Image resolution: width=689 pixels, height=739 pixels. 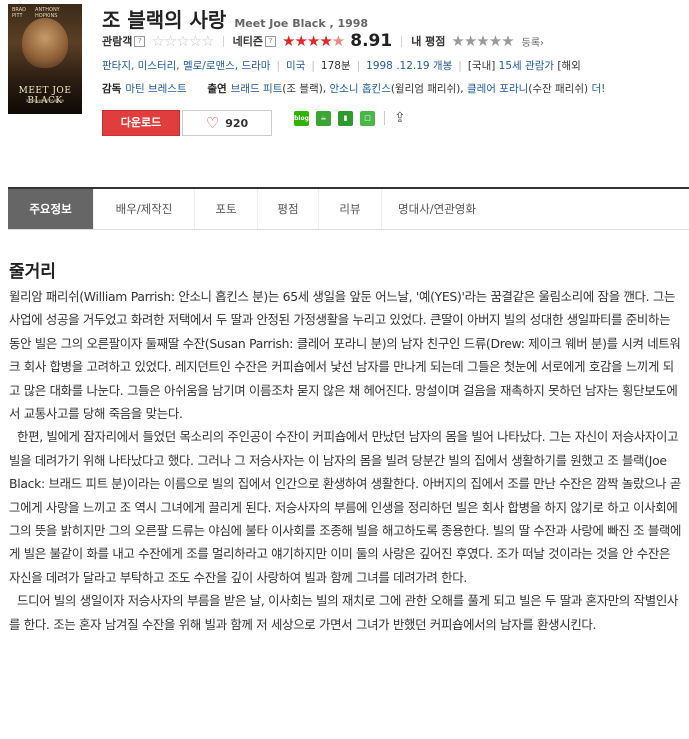 I want to click on my-rating-label: 내 평점, so click(x=428, y=41).